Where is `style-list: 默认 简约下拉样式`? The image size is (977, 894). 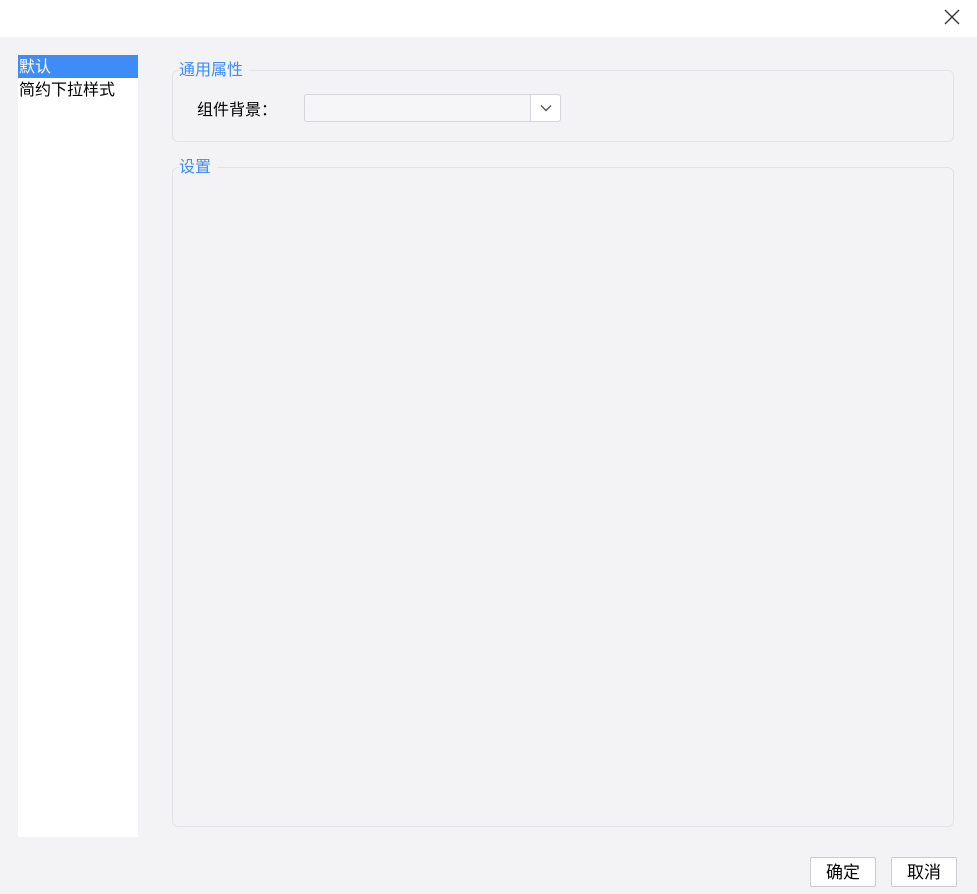 style-list: 默认 简约下拉样式 is located at coordinates (78, 446).